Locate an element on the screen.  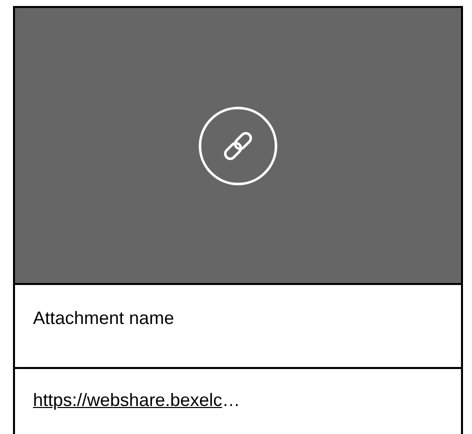
attachment-name: Attachment name is located at coordinates (103, 318).